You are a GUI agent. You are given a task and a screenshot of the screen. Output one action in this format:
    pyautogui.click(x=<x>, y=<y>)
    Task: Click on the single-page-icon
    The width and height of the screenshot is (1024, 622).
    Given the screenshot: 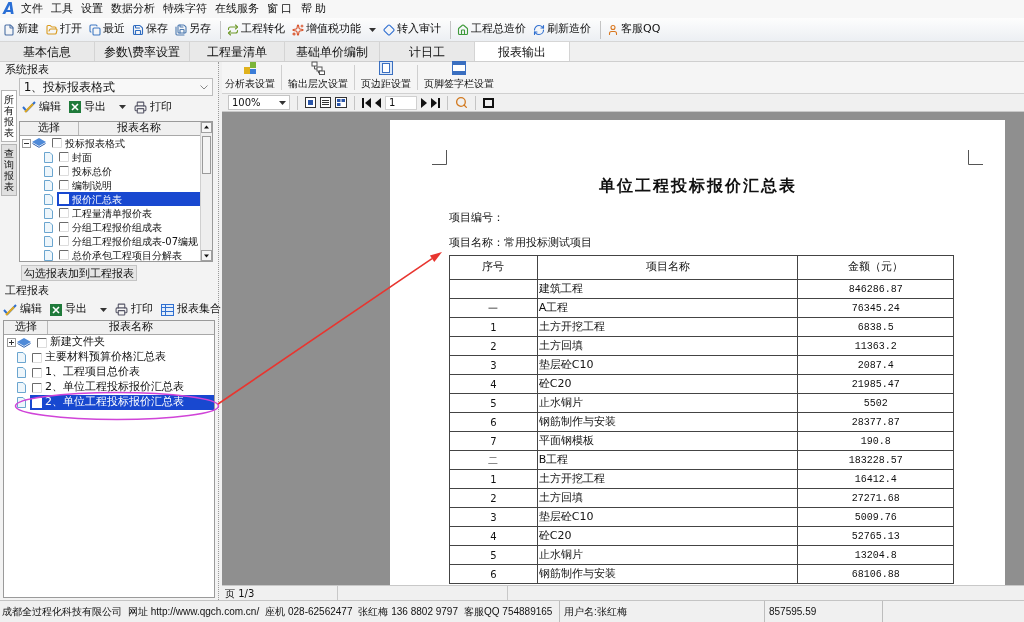 What is the action you would take?
    pyautogui.click(x=310, y=102)
    